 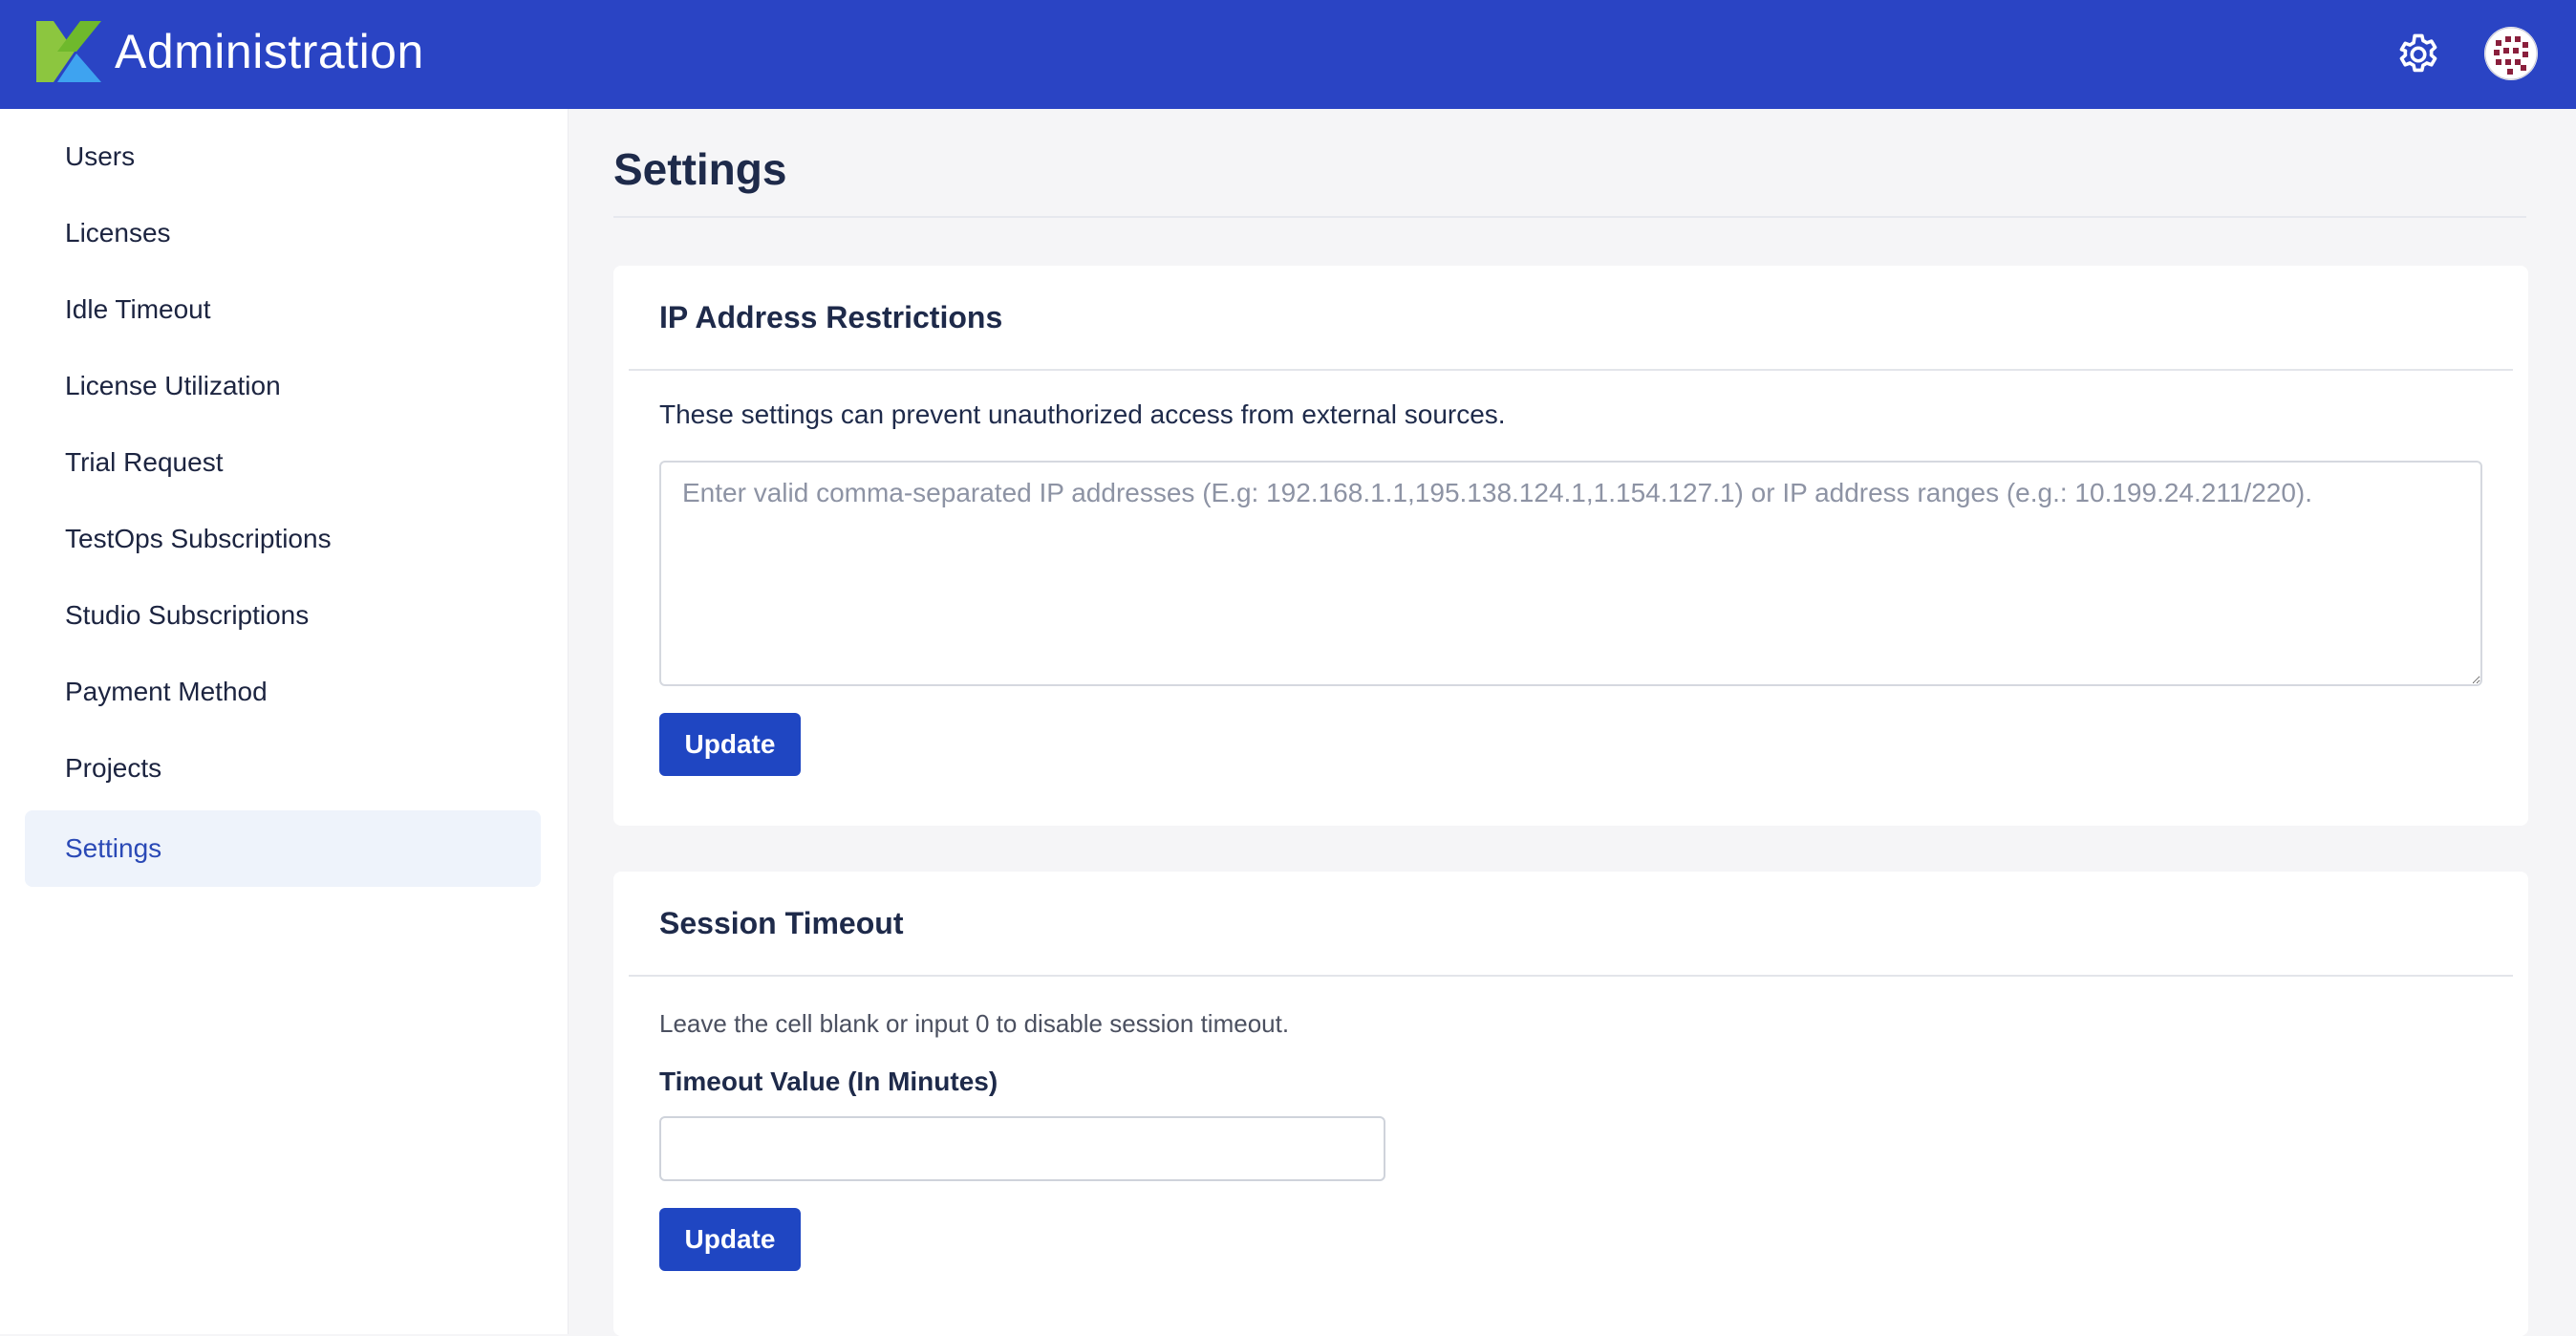 What do you see at coordinates (1570, 573) in the screenshot?
I see `ip-addresses-textarea` at bounding box center [1570, 573].